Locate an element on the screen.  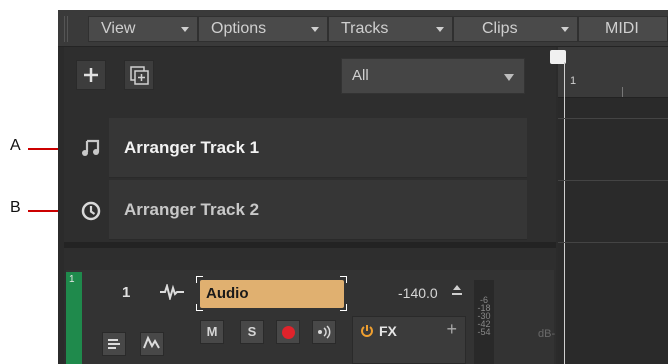
menu-lines-icon is located at coordinates (114, 344).